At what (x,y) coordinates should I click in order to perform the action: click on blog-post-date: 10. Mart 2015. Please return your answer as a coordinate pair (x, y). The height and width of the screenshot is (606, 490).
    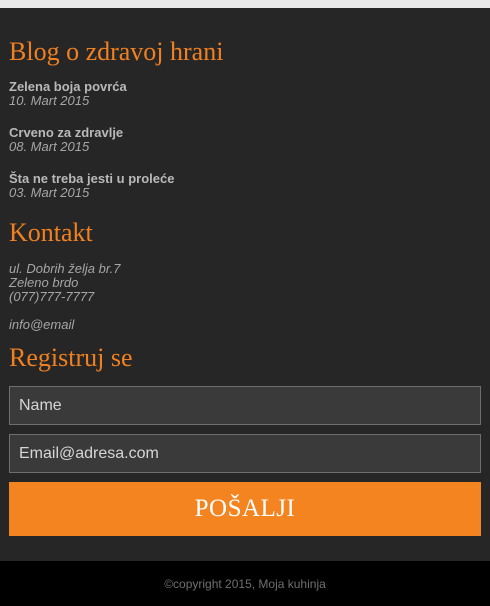
    Looking at the image, I should click on (49, 100).